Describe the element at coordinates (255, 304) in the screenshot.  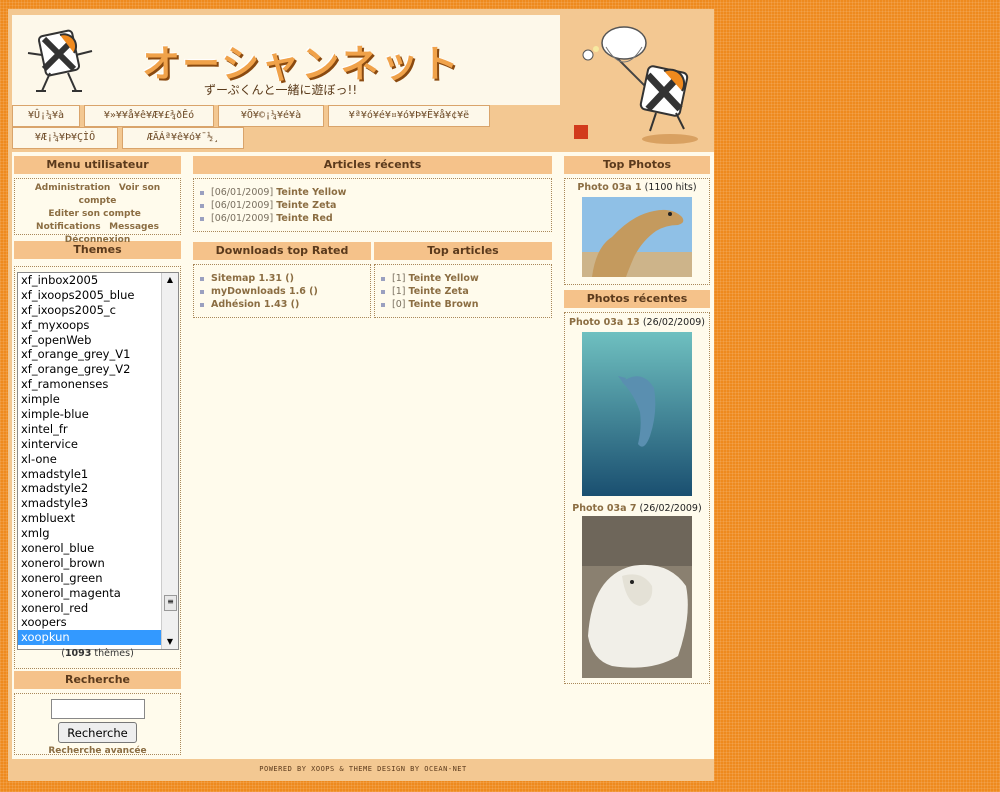
I see `download-link: Adhésion 1.43 ()` at that location.